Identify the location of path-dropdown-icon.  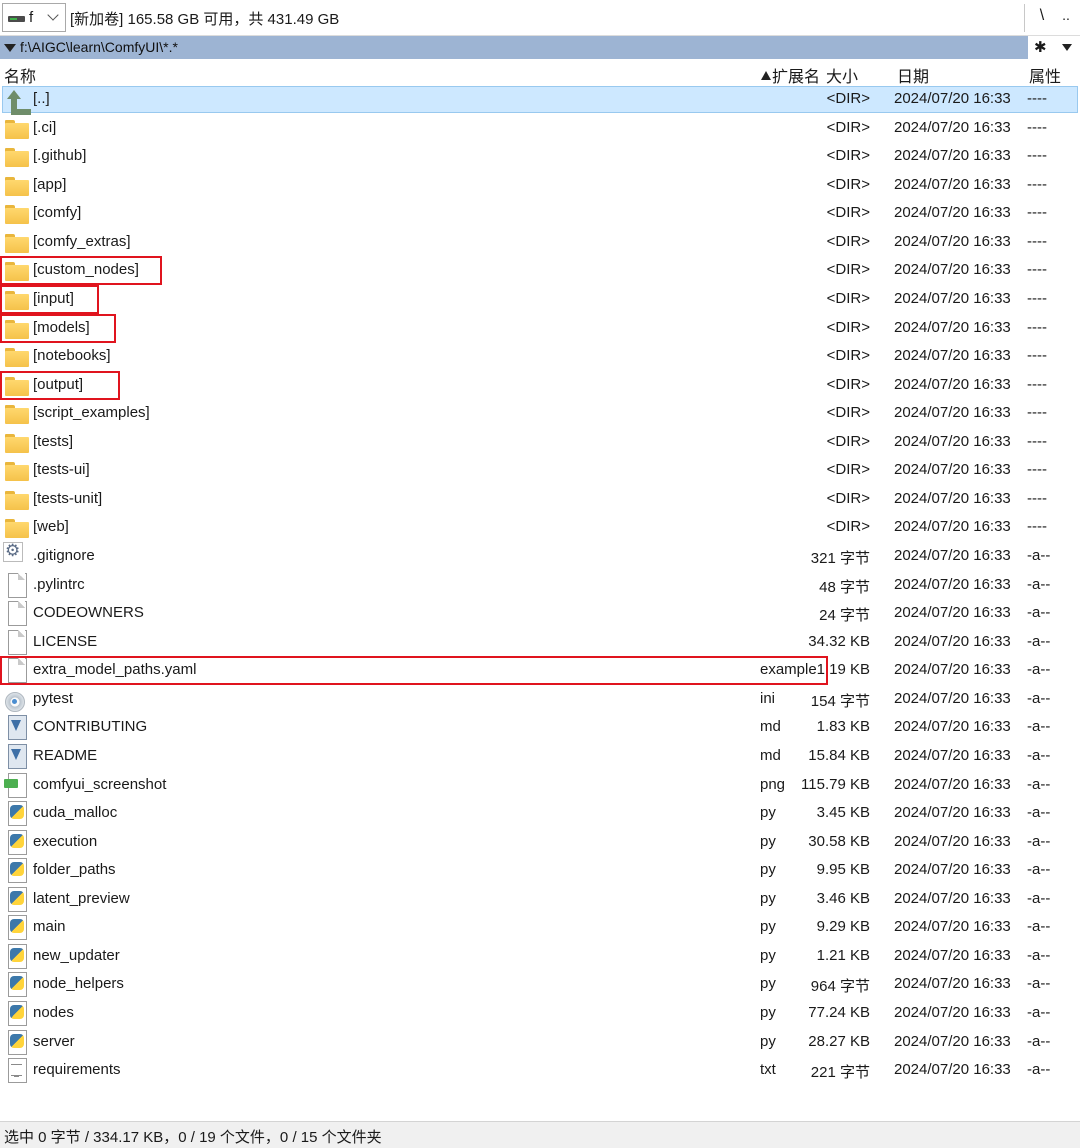
(10, 48).